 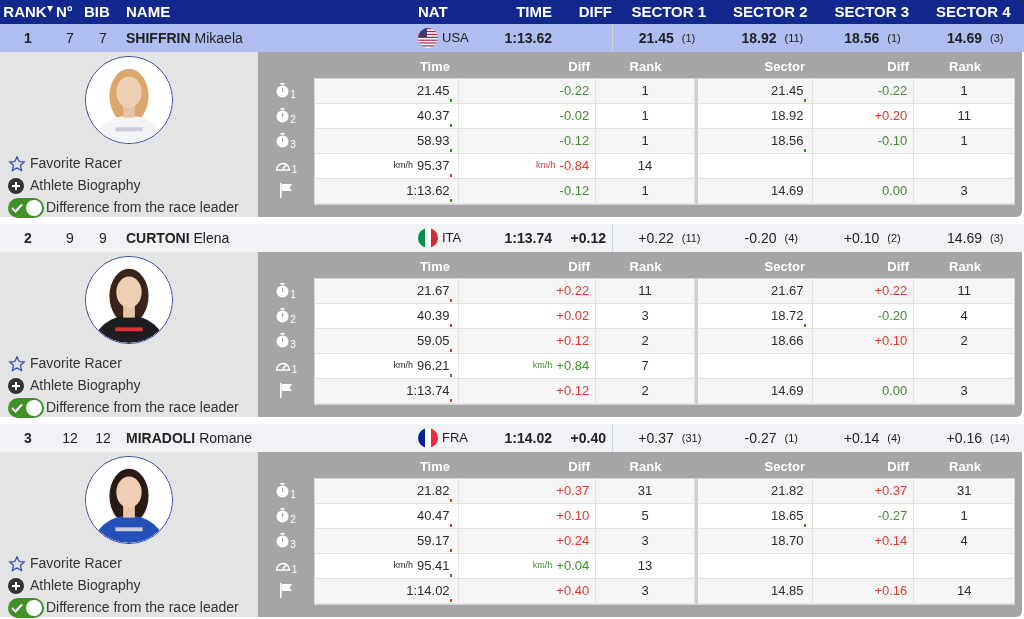 What do you see at coordinates (286, 190) in the screenshot?
I see `finish-flag-icon` at bounding box center [286, 190].